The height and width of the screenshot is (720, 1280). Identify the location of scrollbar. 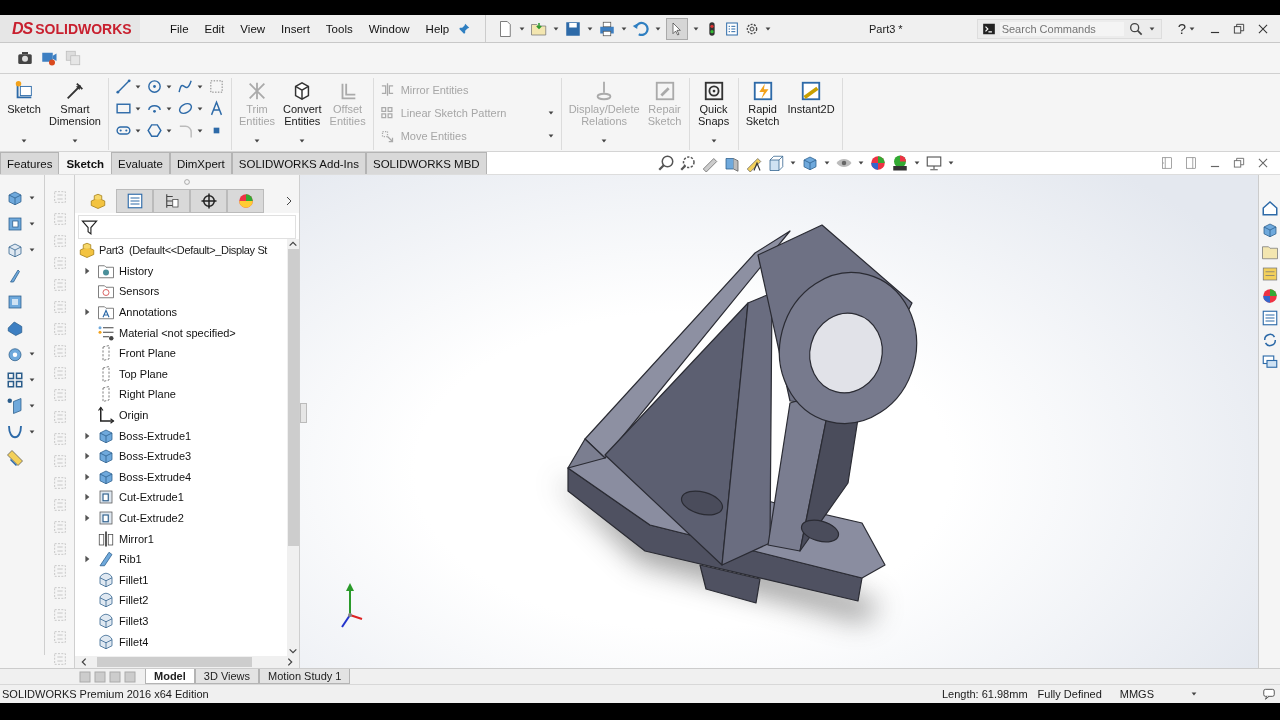
(293, 447).